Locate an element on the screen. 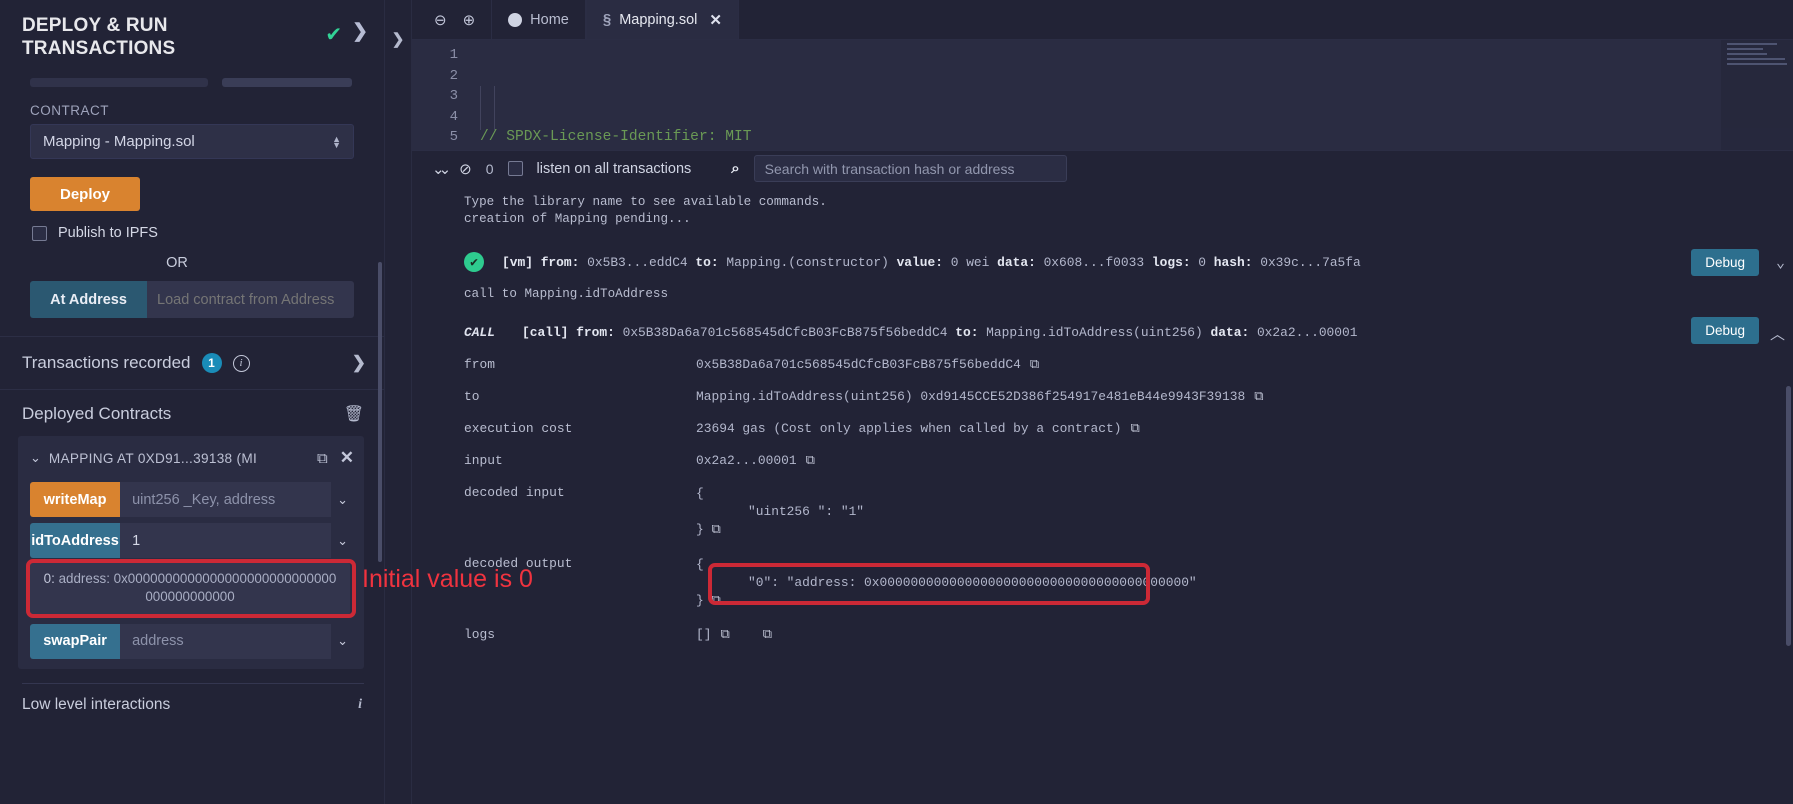 The width and height of the screenshot is (1793, 804). swappair-button: swapPair is located at coordinates (75, 641).